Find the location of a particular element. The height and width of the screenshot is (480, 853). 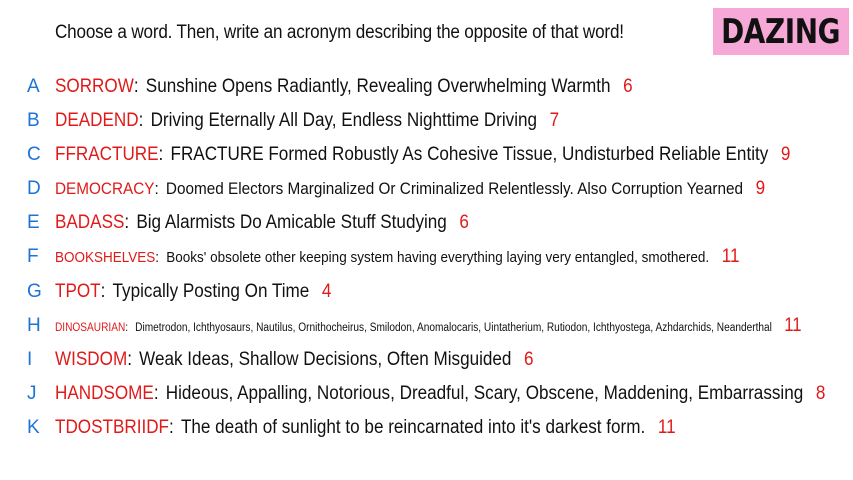

entry-word: WISDOM is located at coordinates (91, 359).